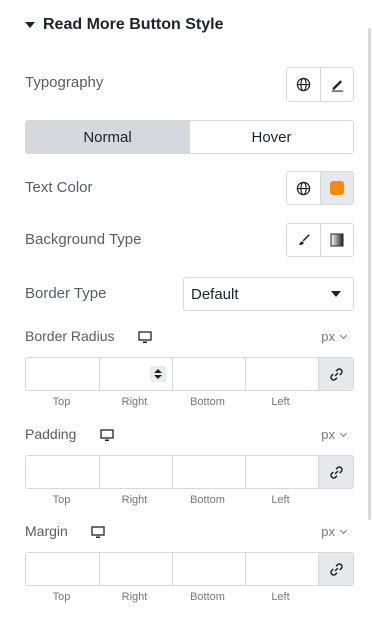 The width and height of the screenshot is (372, 640). What do you see at coordinates (328, 434) in the screenshot?
I see `padding-unit-value: px` at bounding box center [328, 434].